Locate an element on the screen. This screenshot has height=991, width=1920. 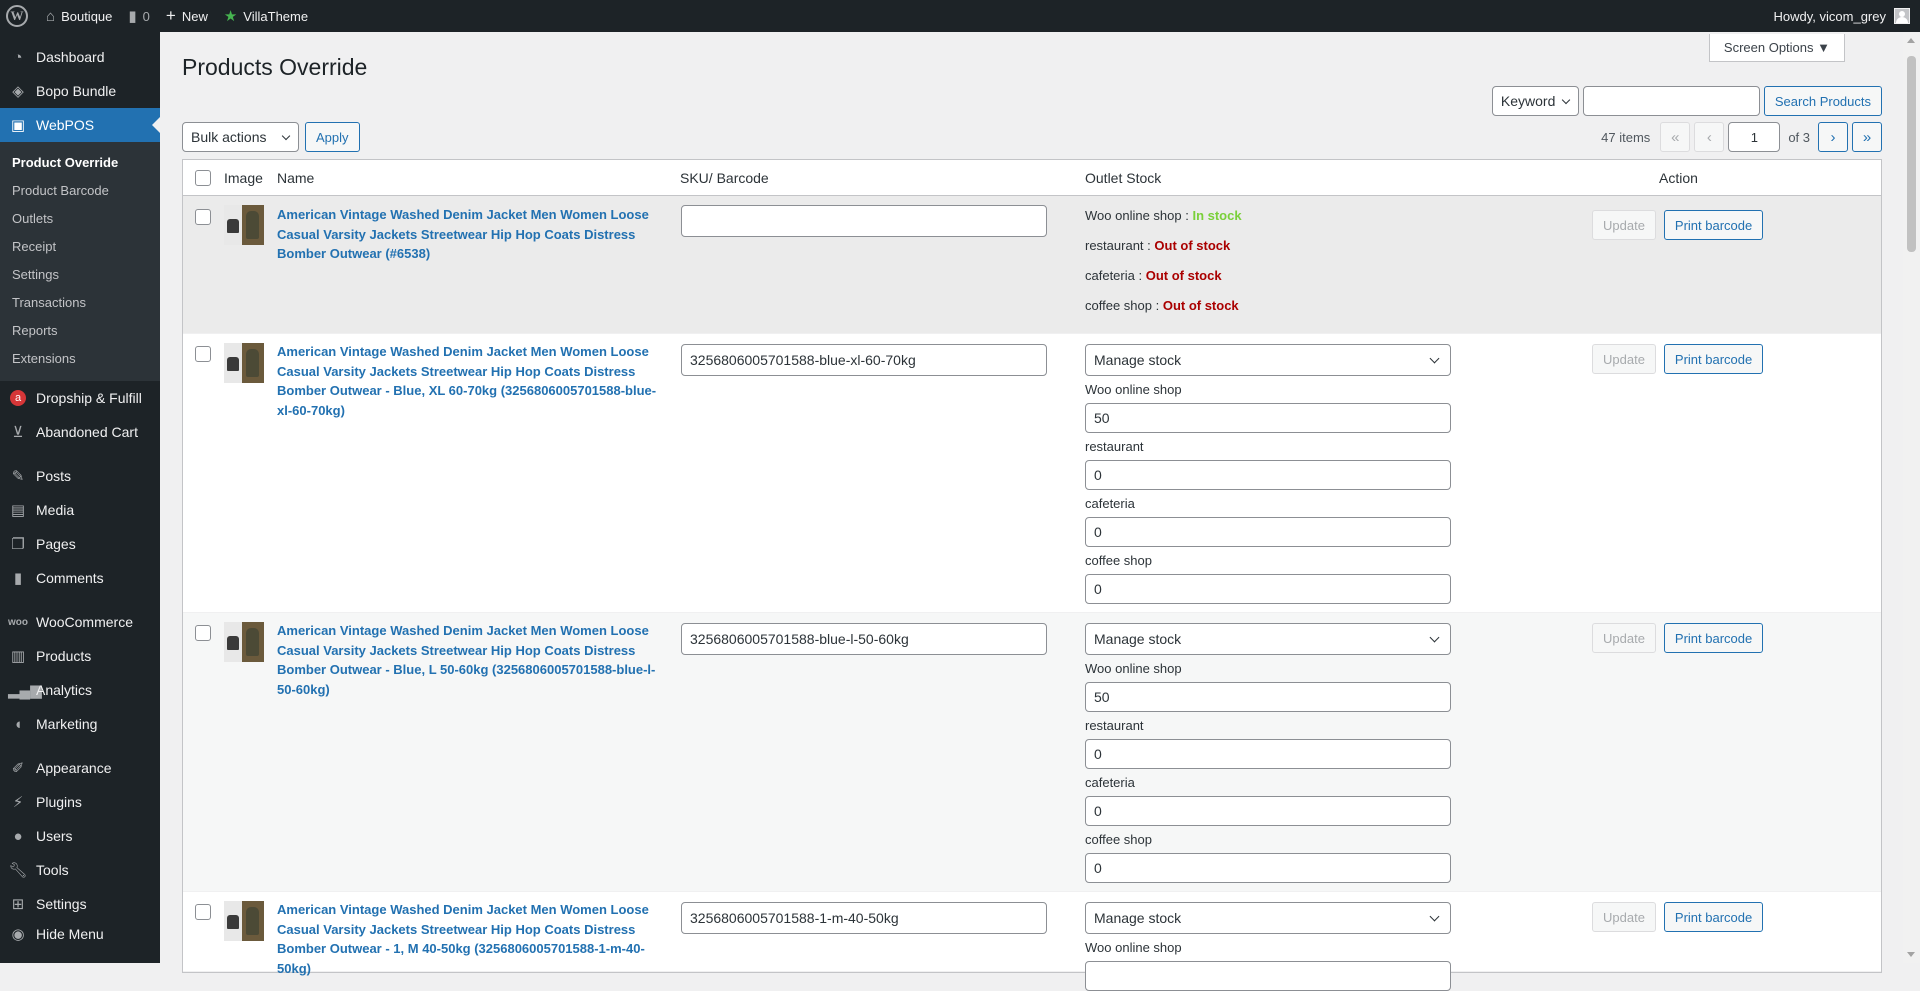
submenu-reports: Reports is located at coordinates (80, 331).